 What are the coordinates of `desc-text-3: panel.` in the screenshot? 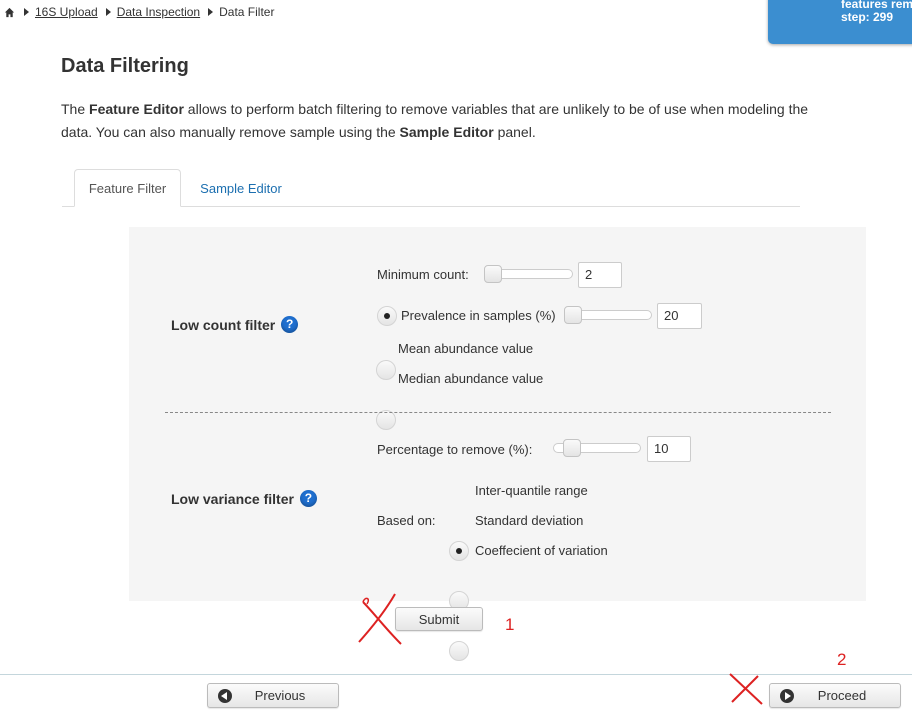 It's located at (514, 132).